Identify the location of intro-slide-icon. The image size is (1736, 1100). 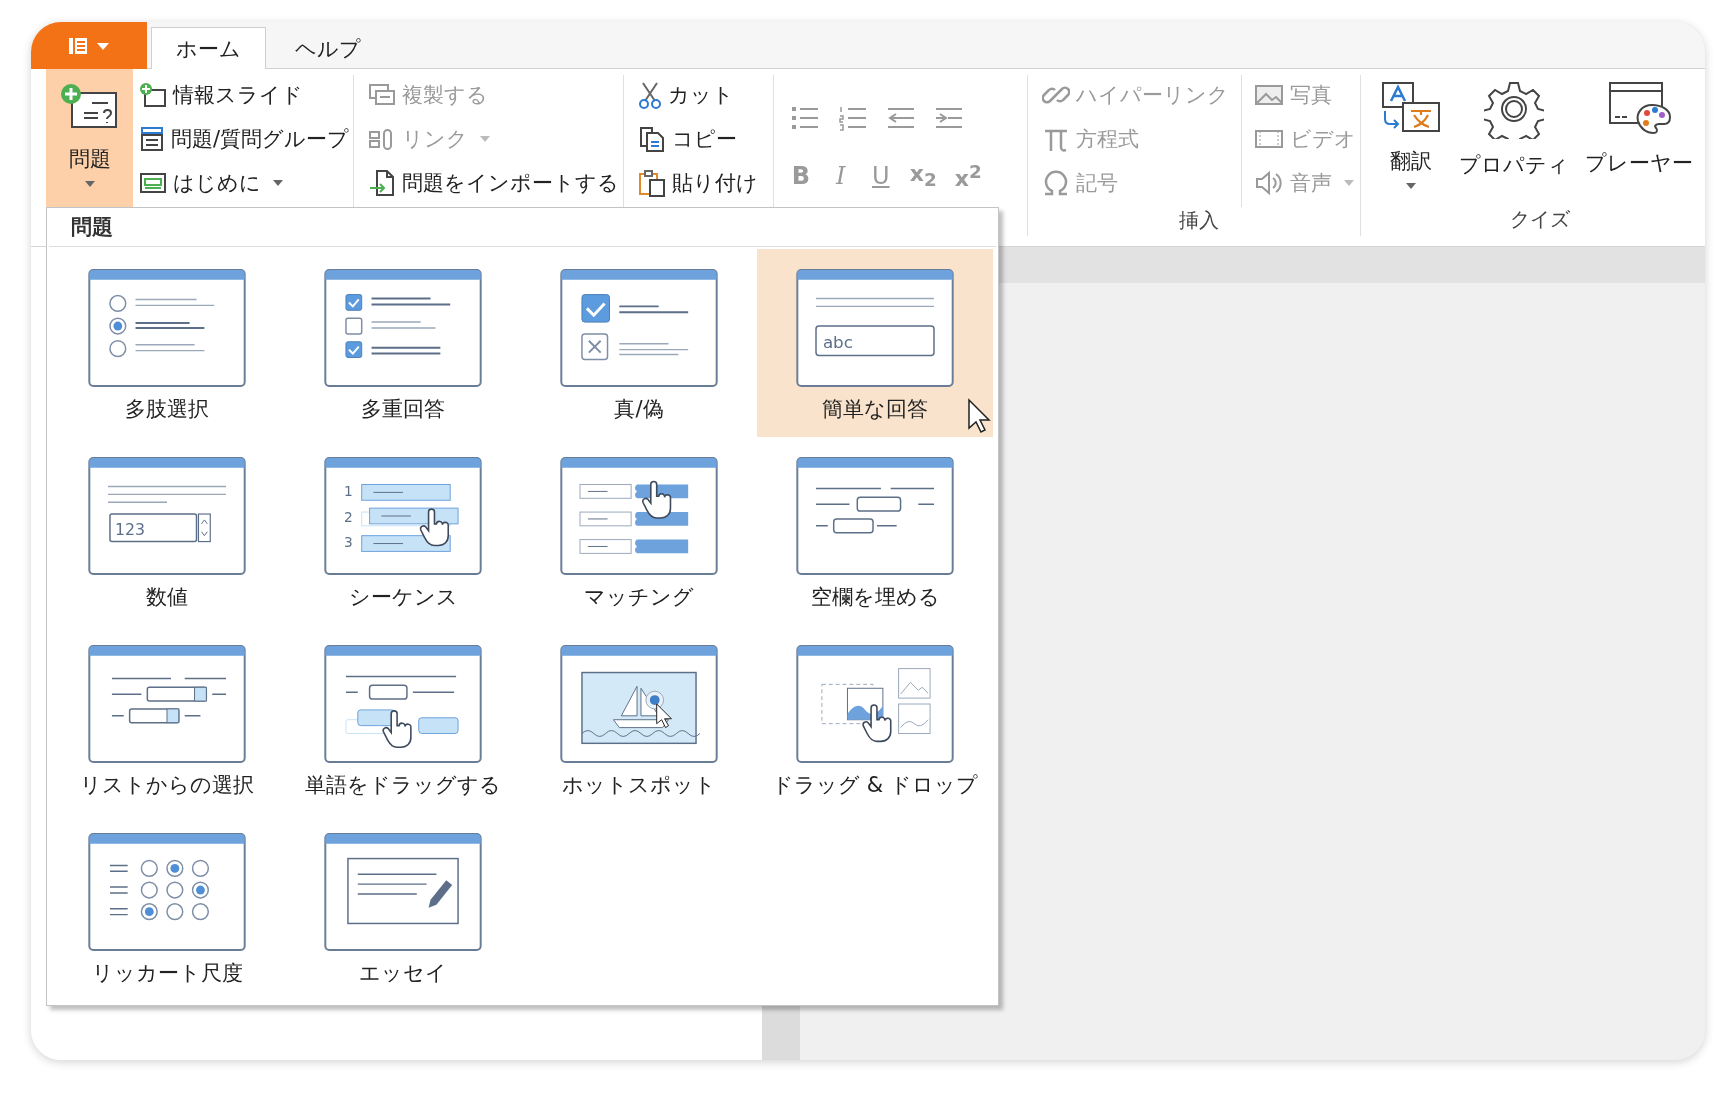
(153, 183).